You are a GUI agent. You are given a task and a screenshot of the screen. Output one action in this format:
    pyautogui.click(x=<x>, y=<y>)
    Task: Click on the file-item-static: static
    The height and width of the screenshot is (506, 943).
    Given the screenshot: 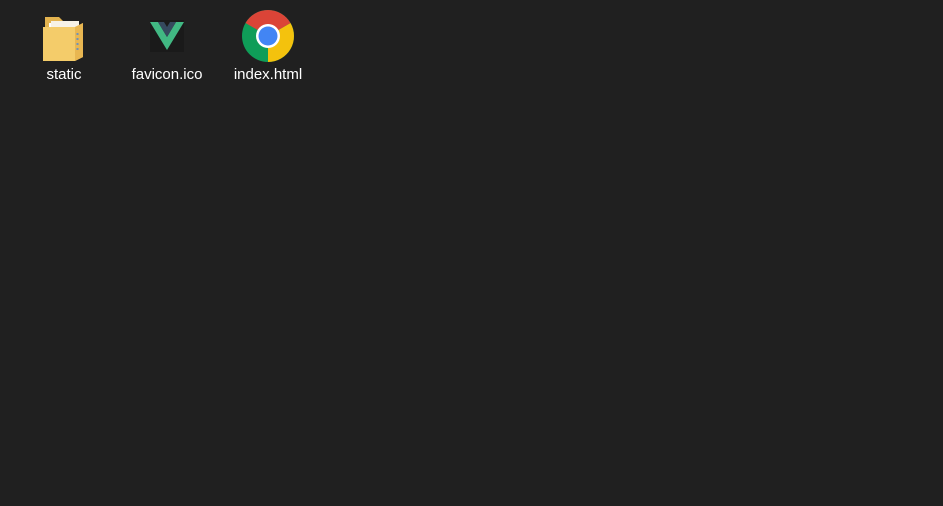 What is the action you would take?
    pyautogui.click(x=64, y=49)
    